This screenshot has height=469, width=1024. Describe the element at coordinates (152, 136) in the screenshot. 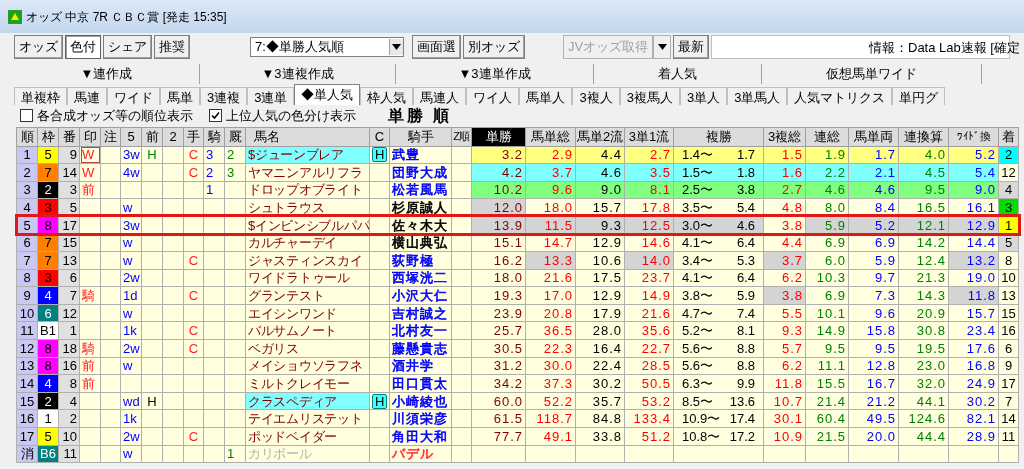

I see `column-header: 前` at that location.